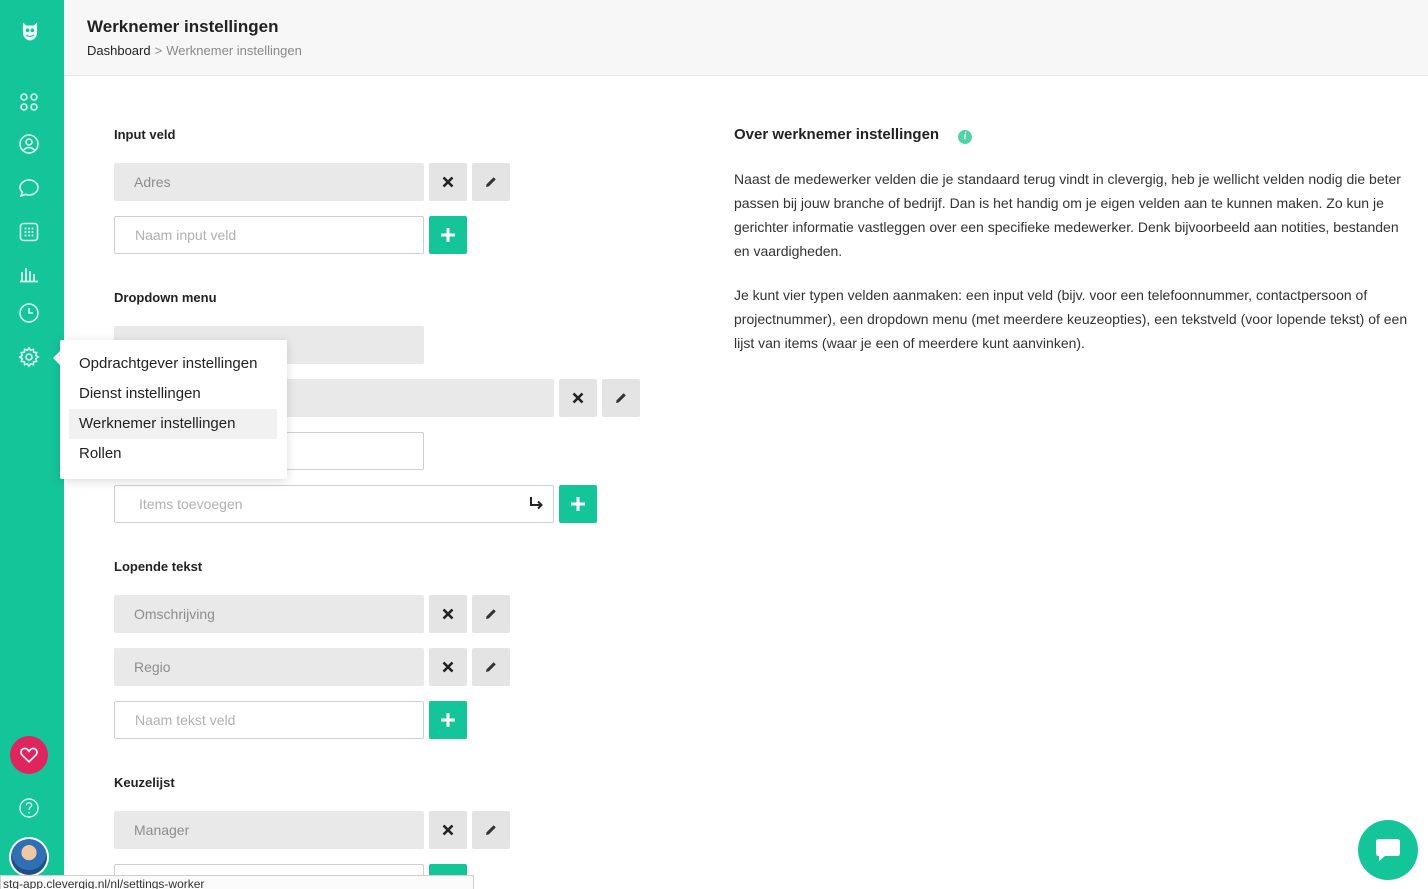 The width and height of the screenshot is (1428, 889). I want to click on new-text-field-name, so click(269, 720).